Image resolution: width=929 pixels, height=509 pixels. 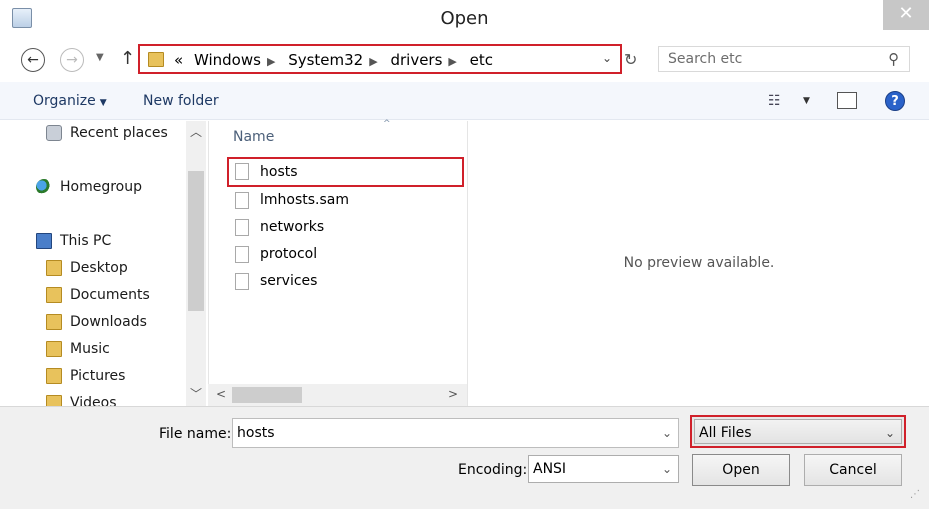 What do you see at coordinates (44, 187) in the screenshot?
I see `homegroup-icon` at bounding box center [44, 187].